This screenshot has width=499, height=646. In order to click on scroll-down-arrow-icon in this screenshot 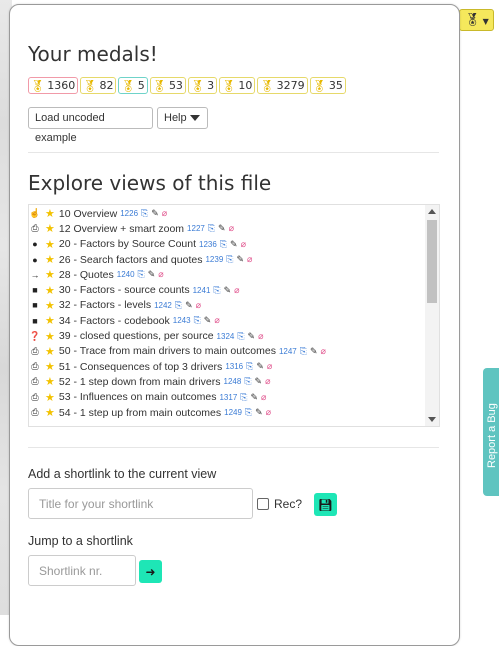, I will do `click(432, 419)`.